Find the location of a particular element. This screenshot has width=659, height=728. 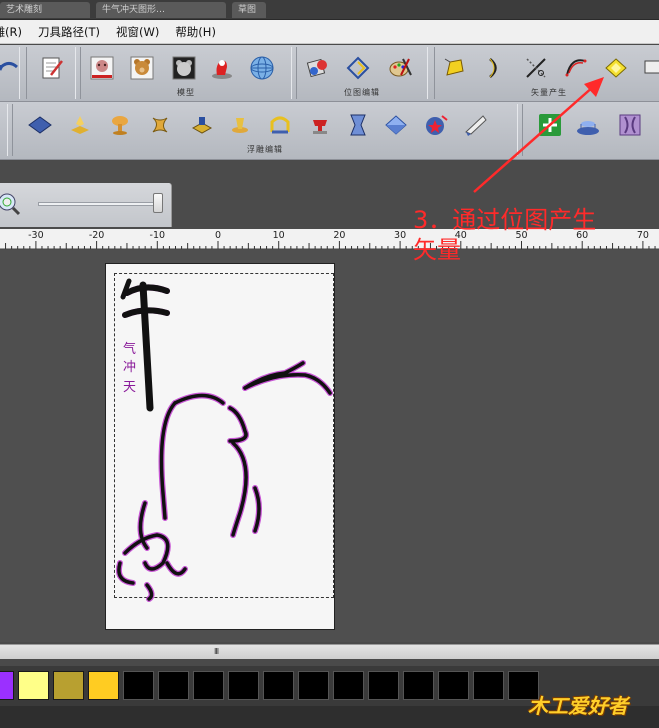

notes-edit-icon is located at coordinates (52, 68).